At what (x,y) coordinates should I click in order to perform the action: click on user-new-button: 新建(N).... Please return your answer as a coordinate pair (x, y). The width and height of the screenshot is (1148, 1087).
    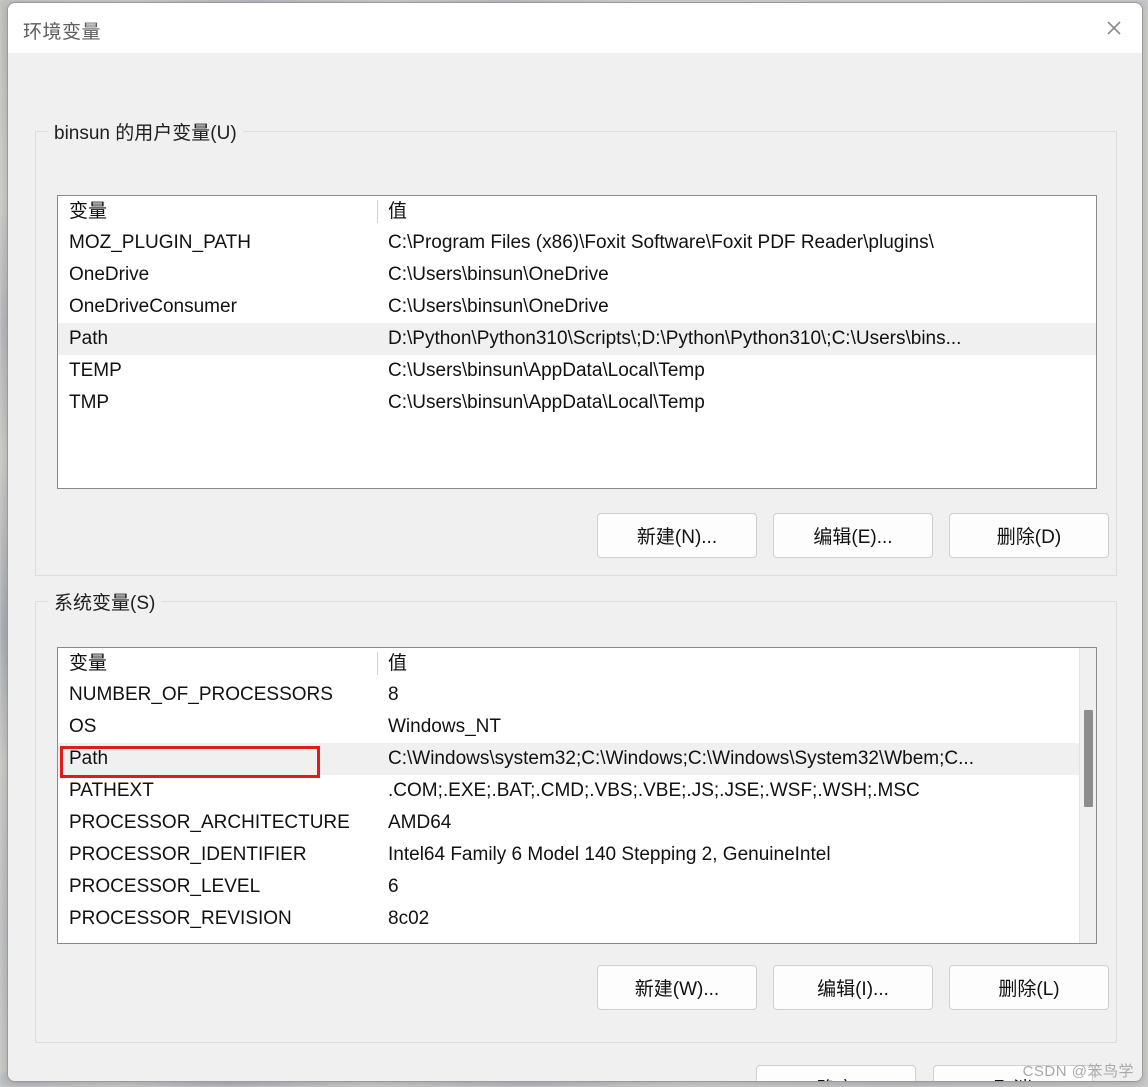
    Looking at the image, I should click on (677, 535).